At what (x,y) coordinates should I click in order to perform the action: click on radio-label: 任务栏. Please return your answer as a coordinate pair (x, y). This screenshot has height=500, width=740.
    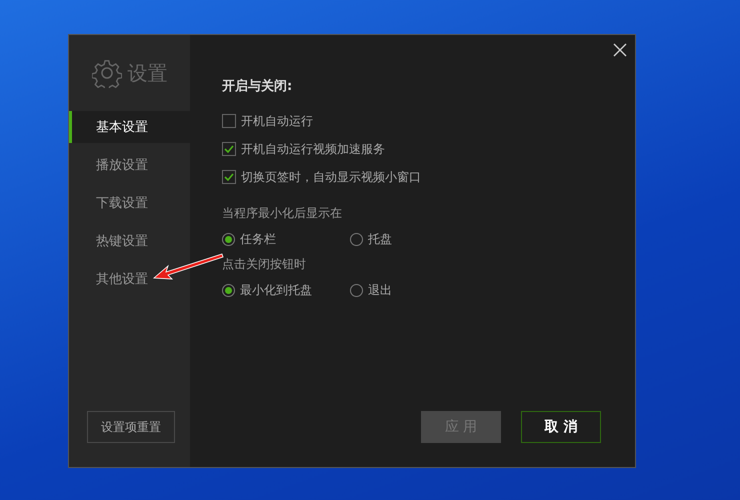
    Looking at the image, I should click on (258, 239).